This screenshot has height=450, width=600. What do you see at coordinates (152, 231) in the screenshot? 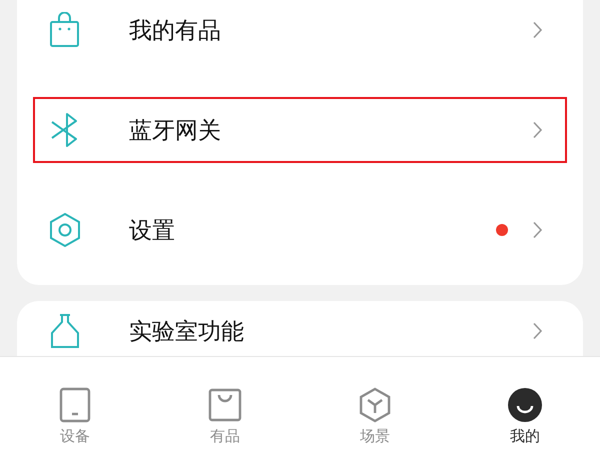
I see `menu-item-label: 设置` at bounding box center [152, 231].